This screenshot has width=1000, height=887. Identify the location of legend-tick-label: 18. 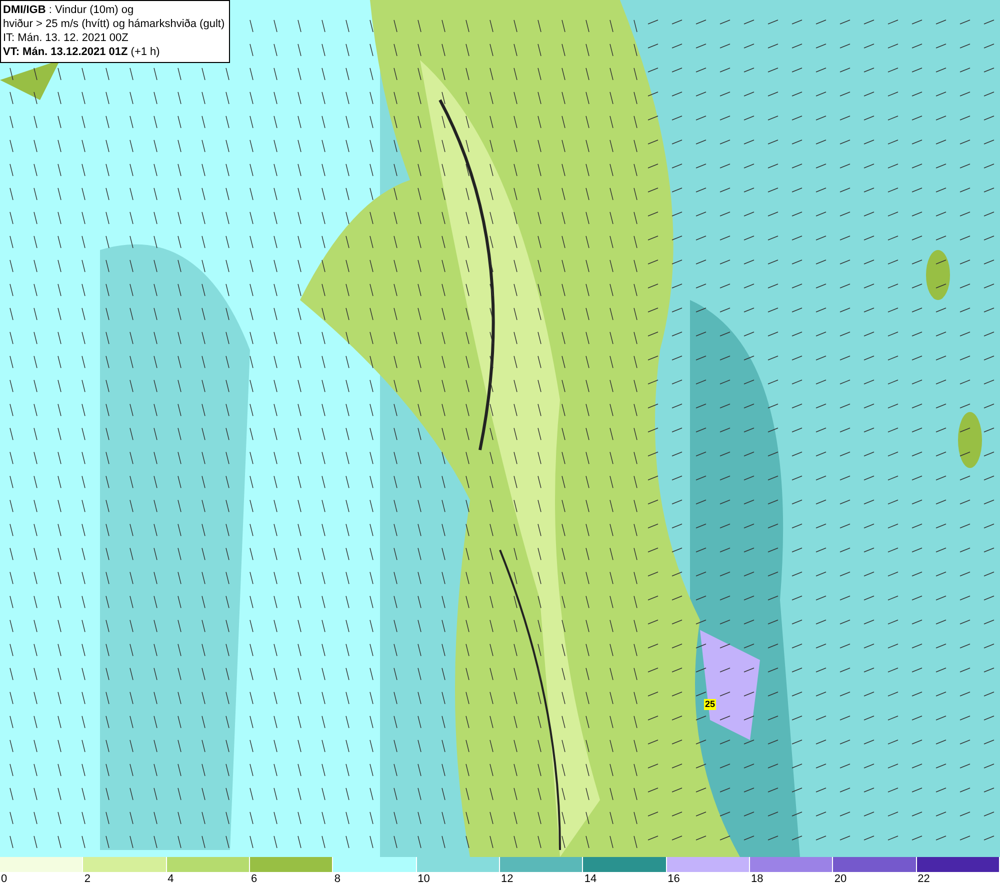
(757, 879).